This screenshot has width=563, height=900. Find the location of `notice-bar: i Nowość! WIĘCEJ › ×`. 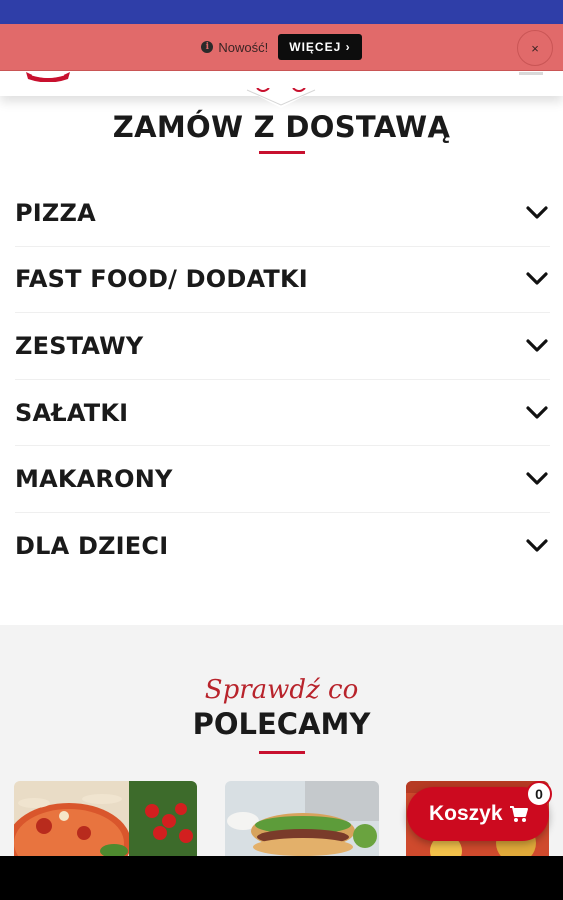

notice-bar: i Nowość! WIĘCEJ › × is located at coordinates (281, 47).